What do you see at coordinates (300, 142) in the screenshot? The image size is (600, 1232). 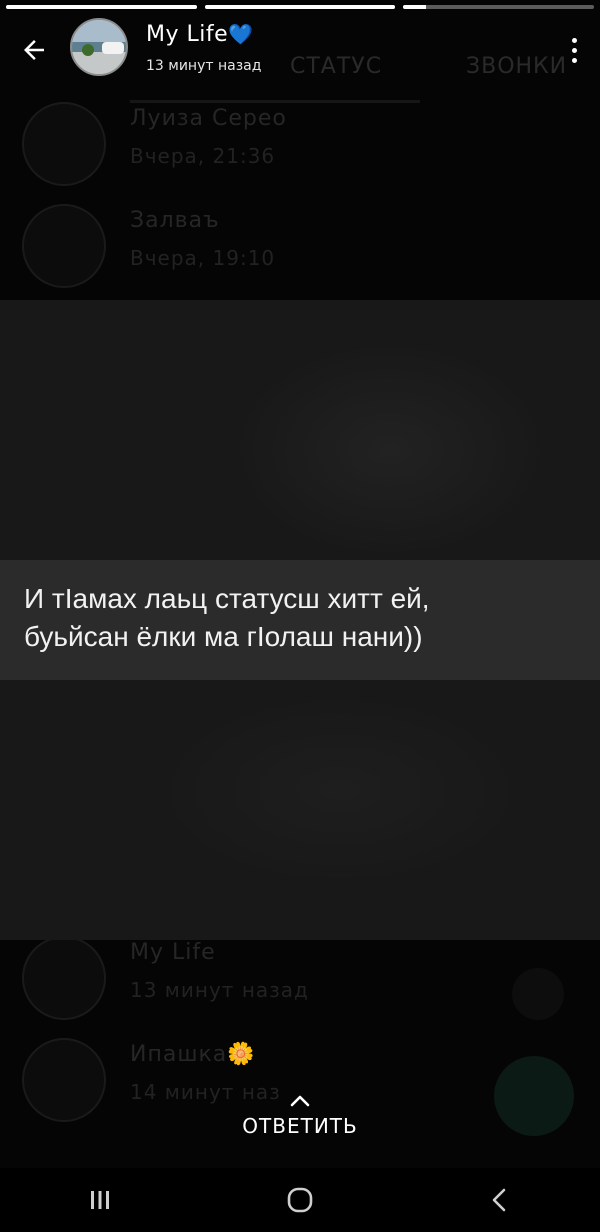 I see `ghost-list-item: Луиза Серео Вчера, 21:36` at bounding box center [300, 142].